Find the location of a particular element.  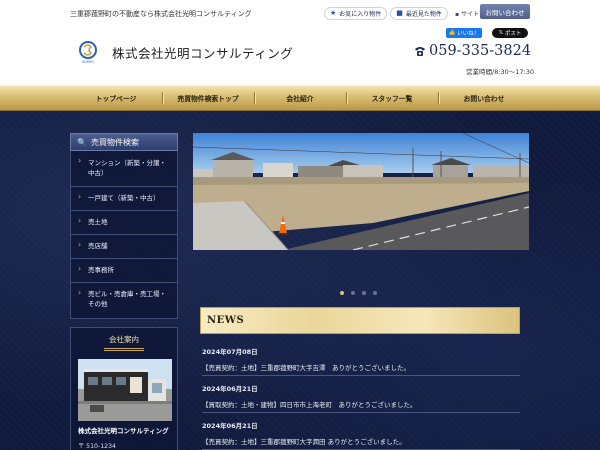

company-info-zip: 〒 510-1234 is located at coordinates (97, 446).